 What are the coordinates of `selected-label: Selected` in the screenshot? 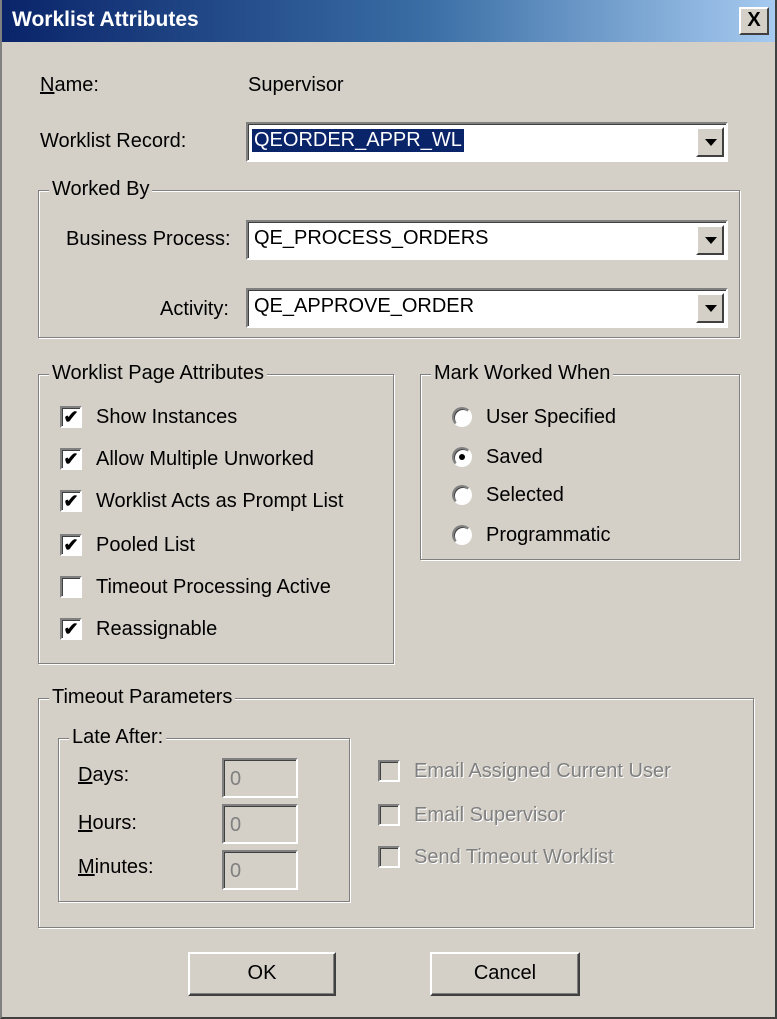 It's located at (525, 495).